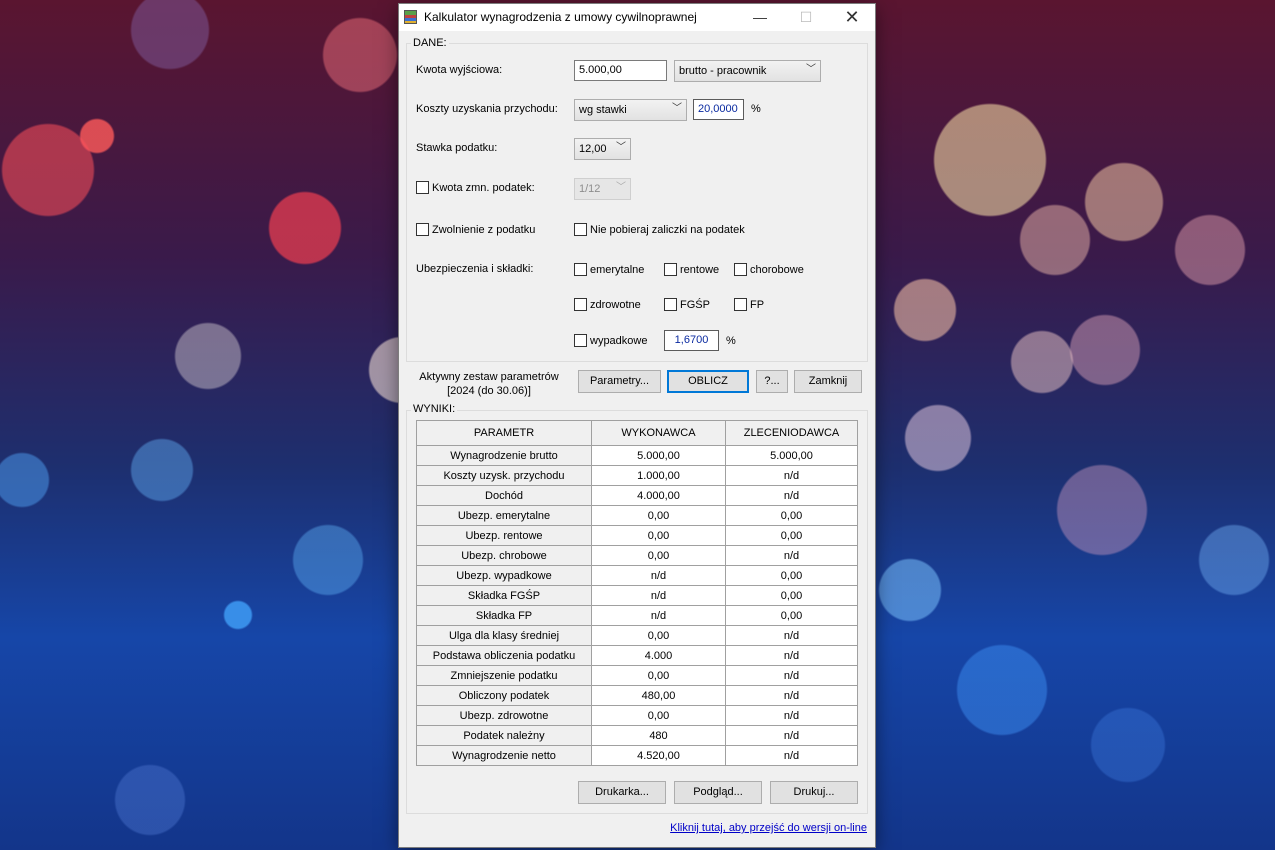 This screenshot has width=1275, height=850. I want to click on kwota-zmn-value: 1/12, so click(590, 189).